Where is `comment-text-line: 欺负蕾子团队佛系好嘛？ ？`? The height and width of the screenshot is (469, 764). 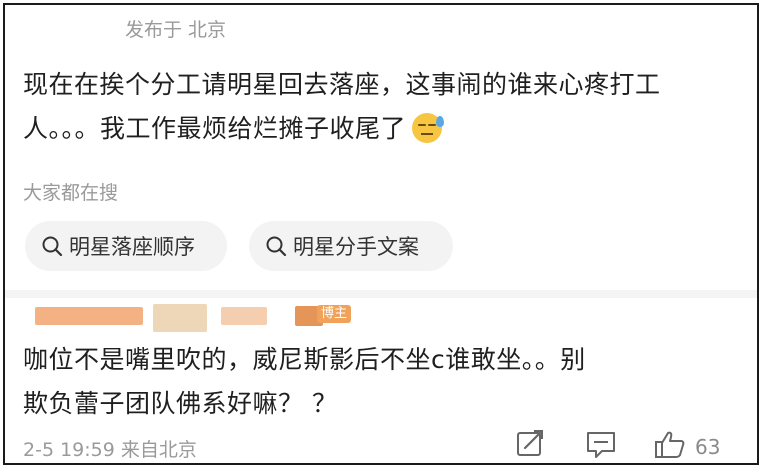 comment-text-line: 欺负蕾子团队佛系好嘛？ ？ is located at coordinates (180, 403).